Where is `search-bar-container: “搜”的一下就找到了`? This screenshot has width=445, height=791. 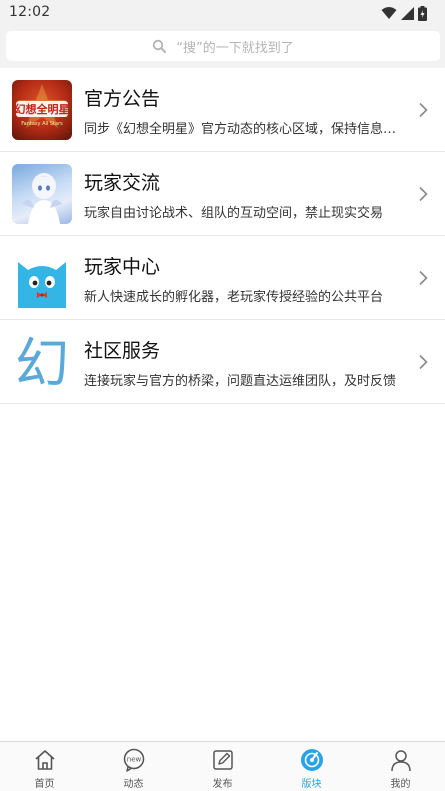 search-bar-container: “搜”的一下就找到了 is located at coordinates (222, 47).